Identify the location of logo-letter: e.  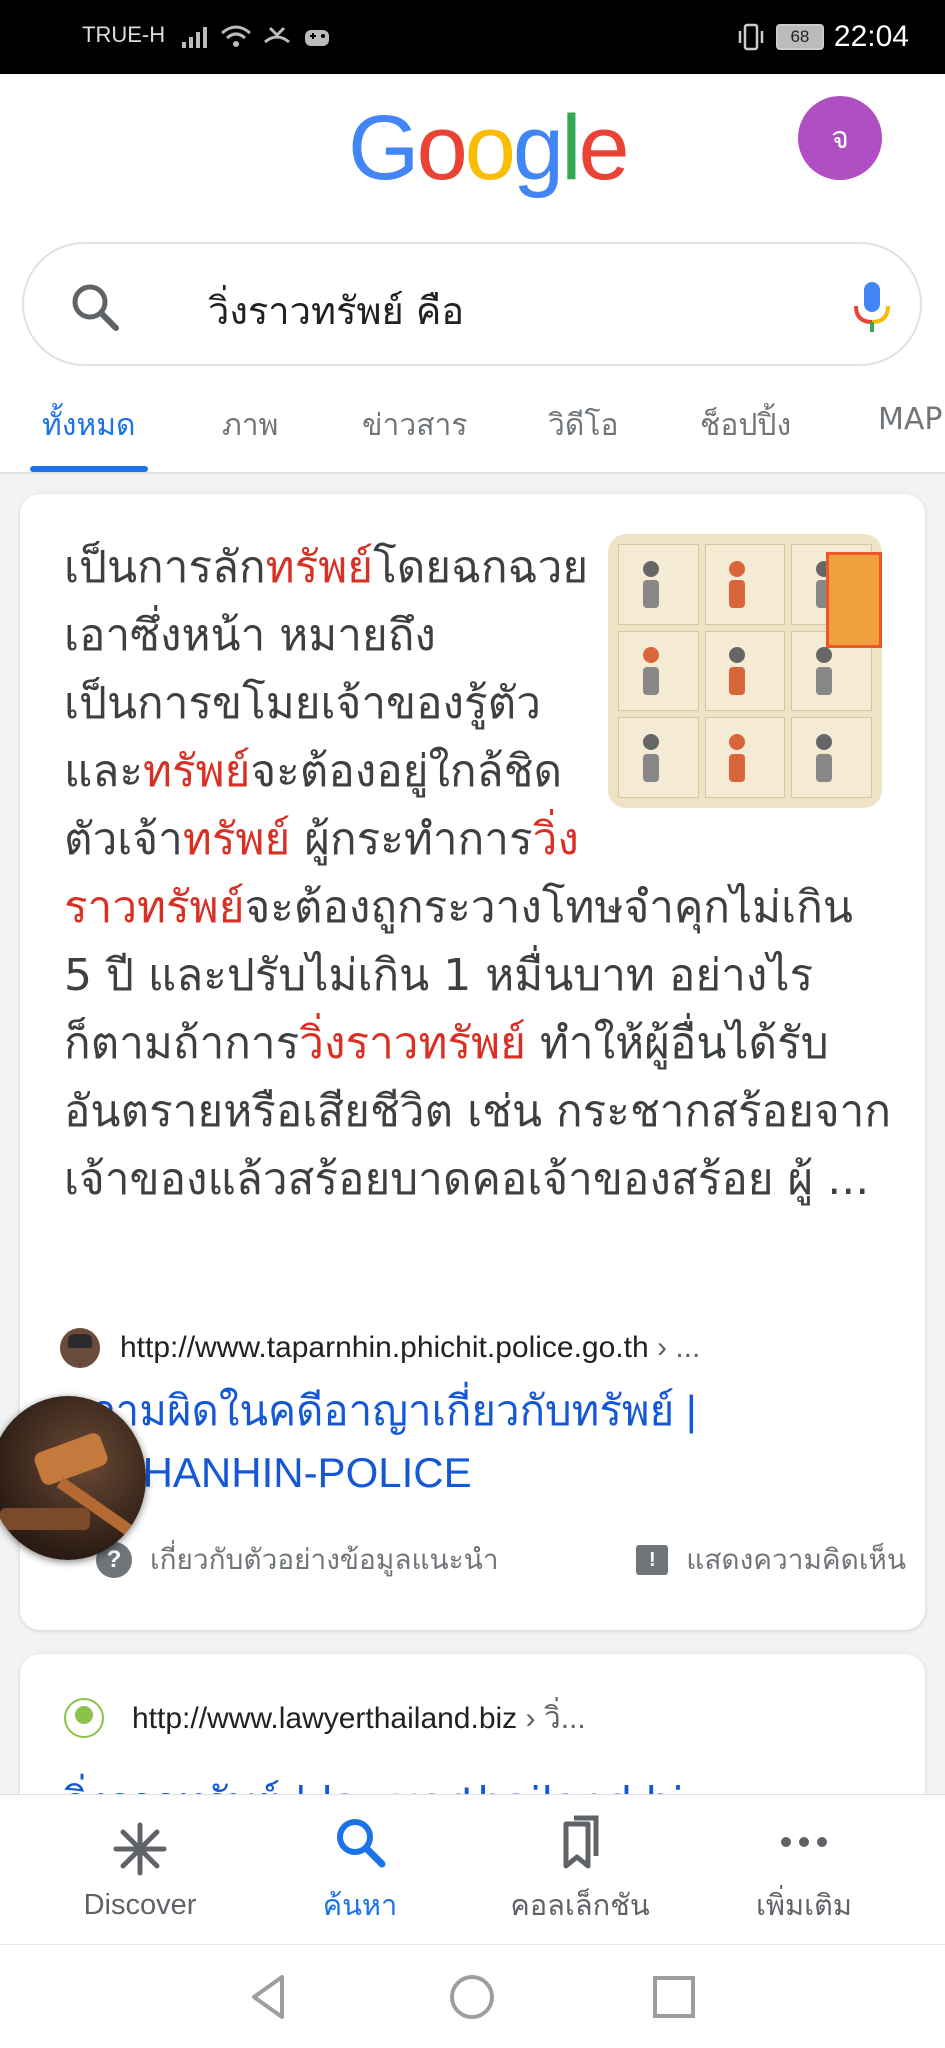
(604, 148).